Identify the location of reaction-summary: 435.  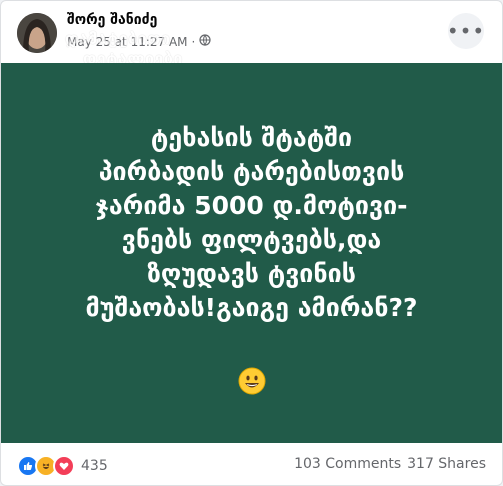
(62, 466).